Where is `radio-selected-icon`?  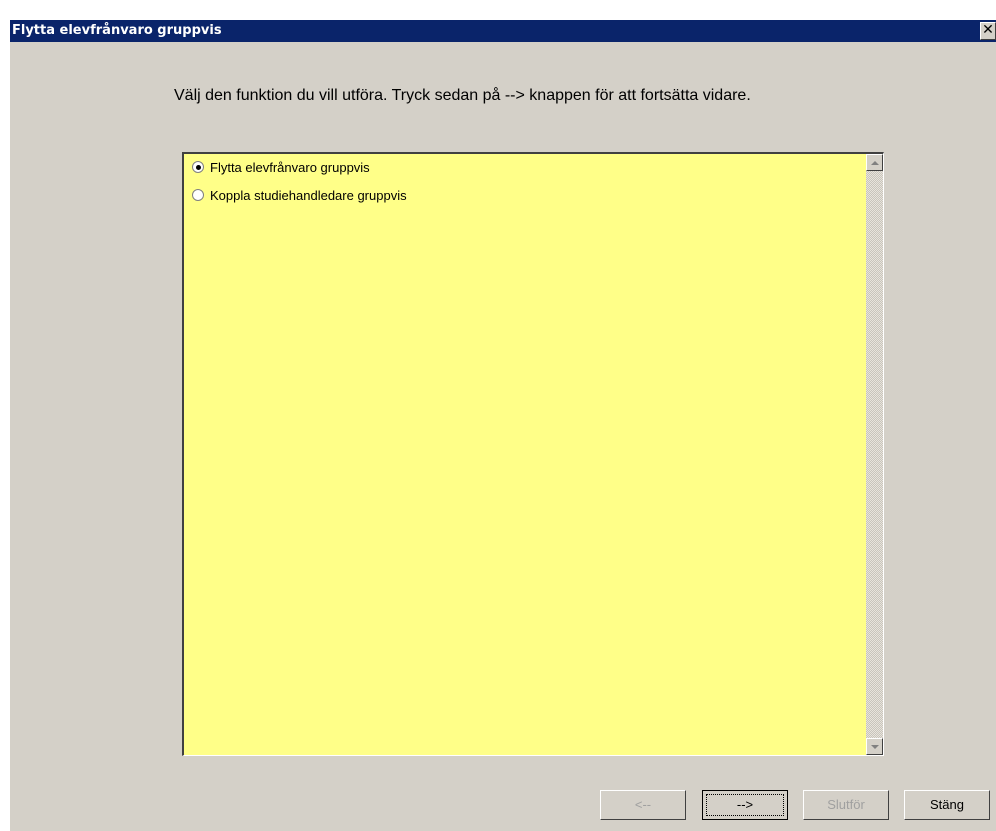
radio-selected-icon is located at coordinates (198, 167).